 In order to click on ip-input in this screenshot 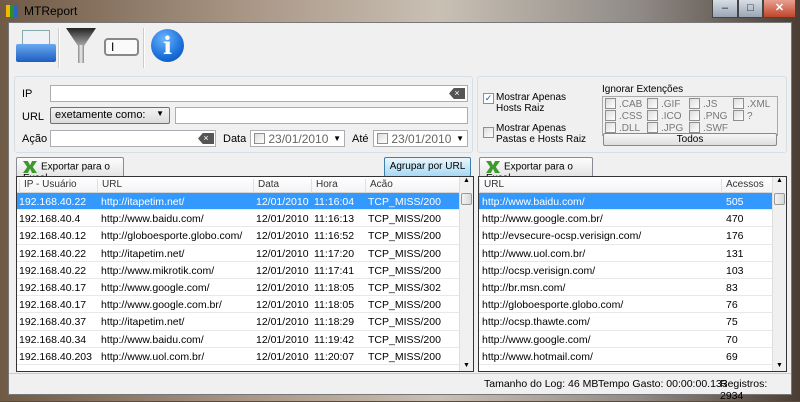, I will do `click(259, 93)`.